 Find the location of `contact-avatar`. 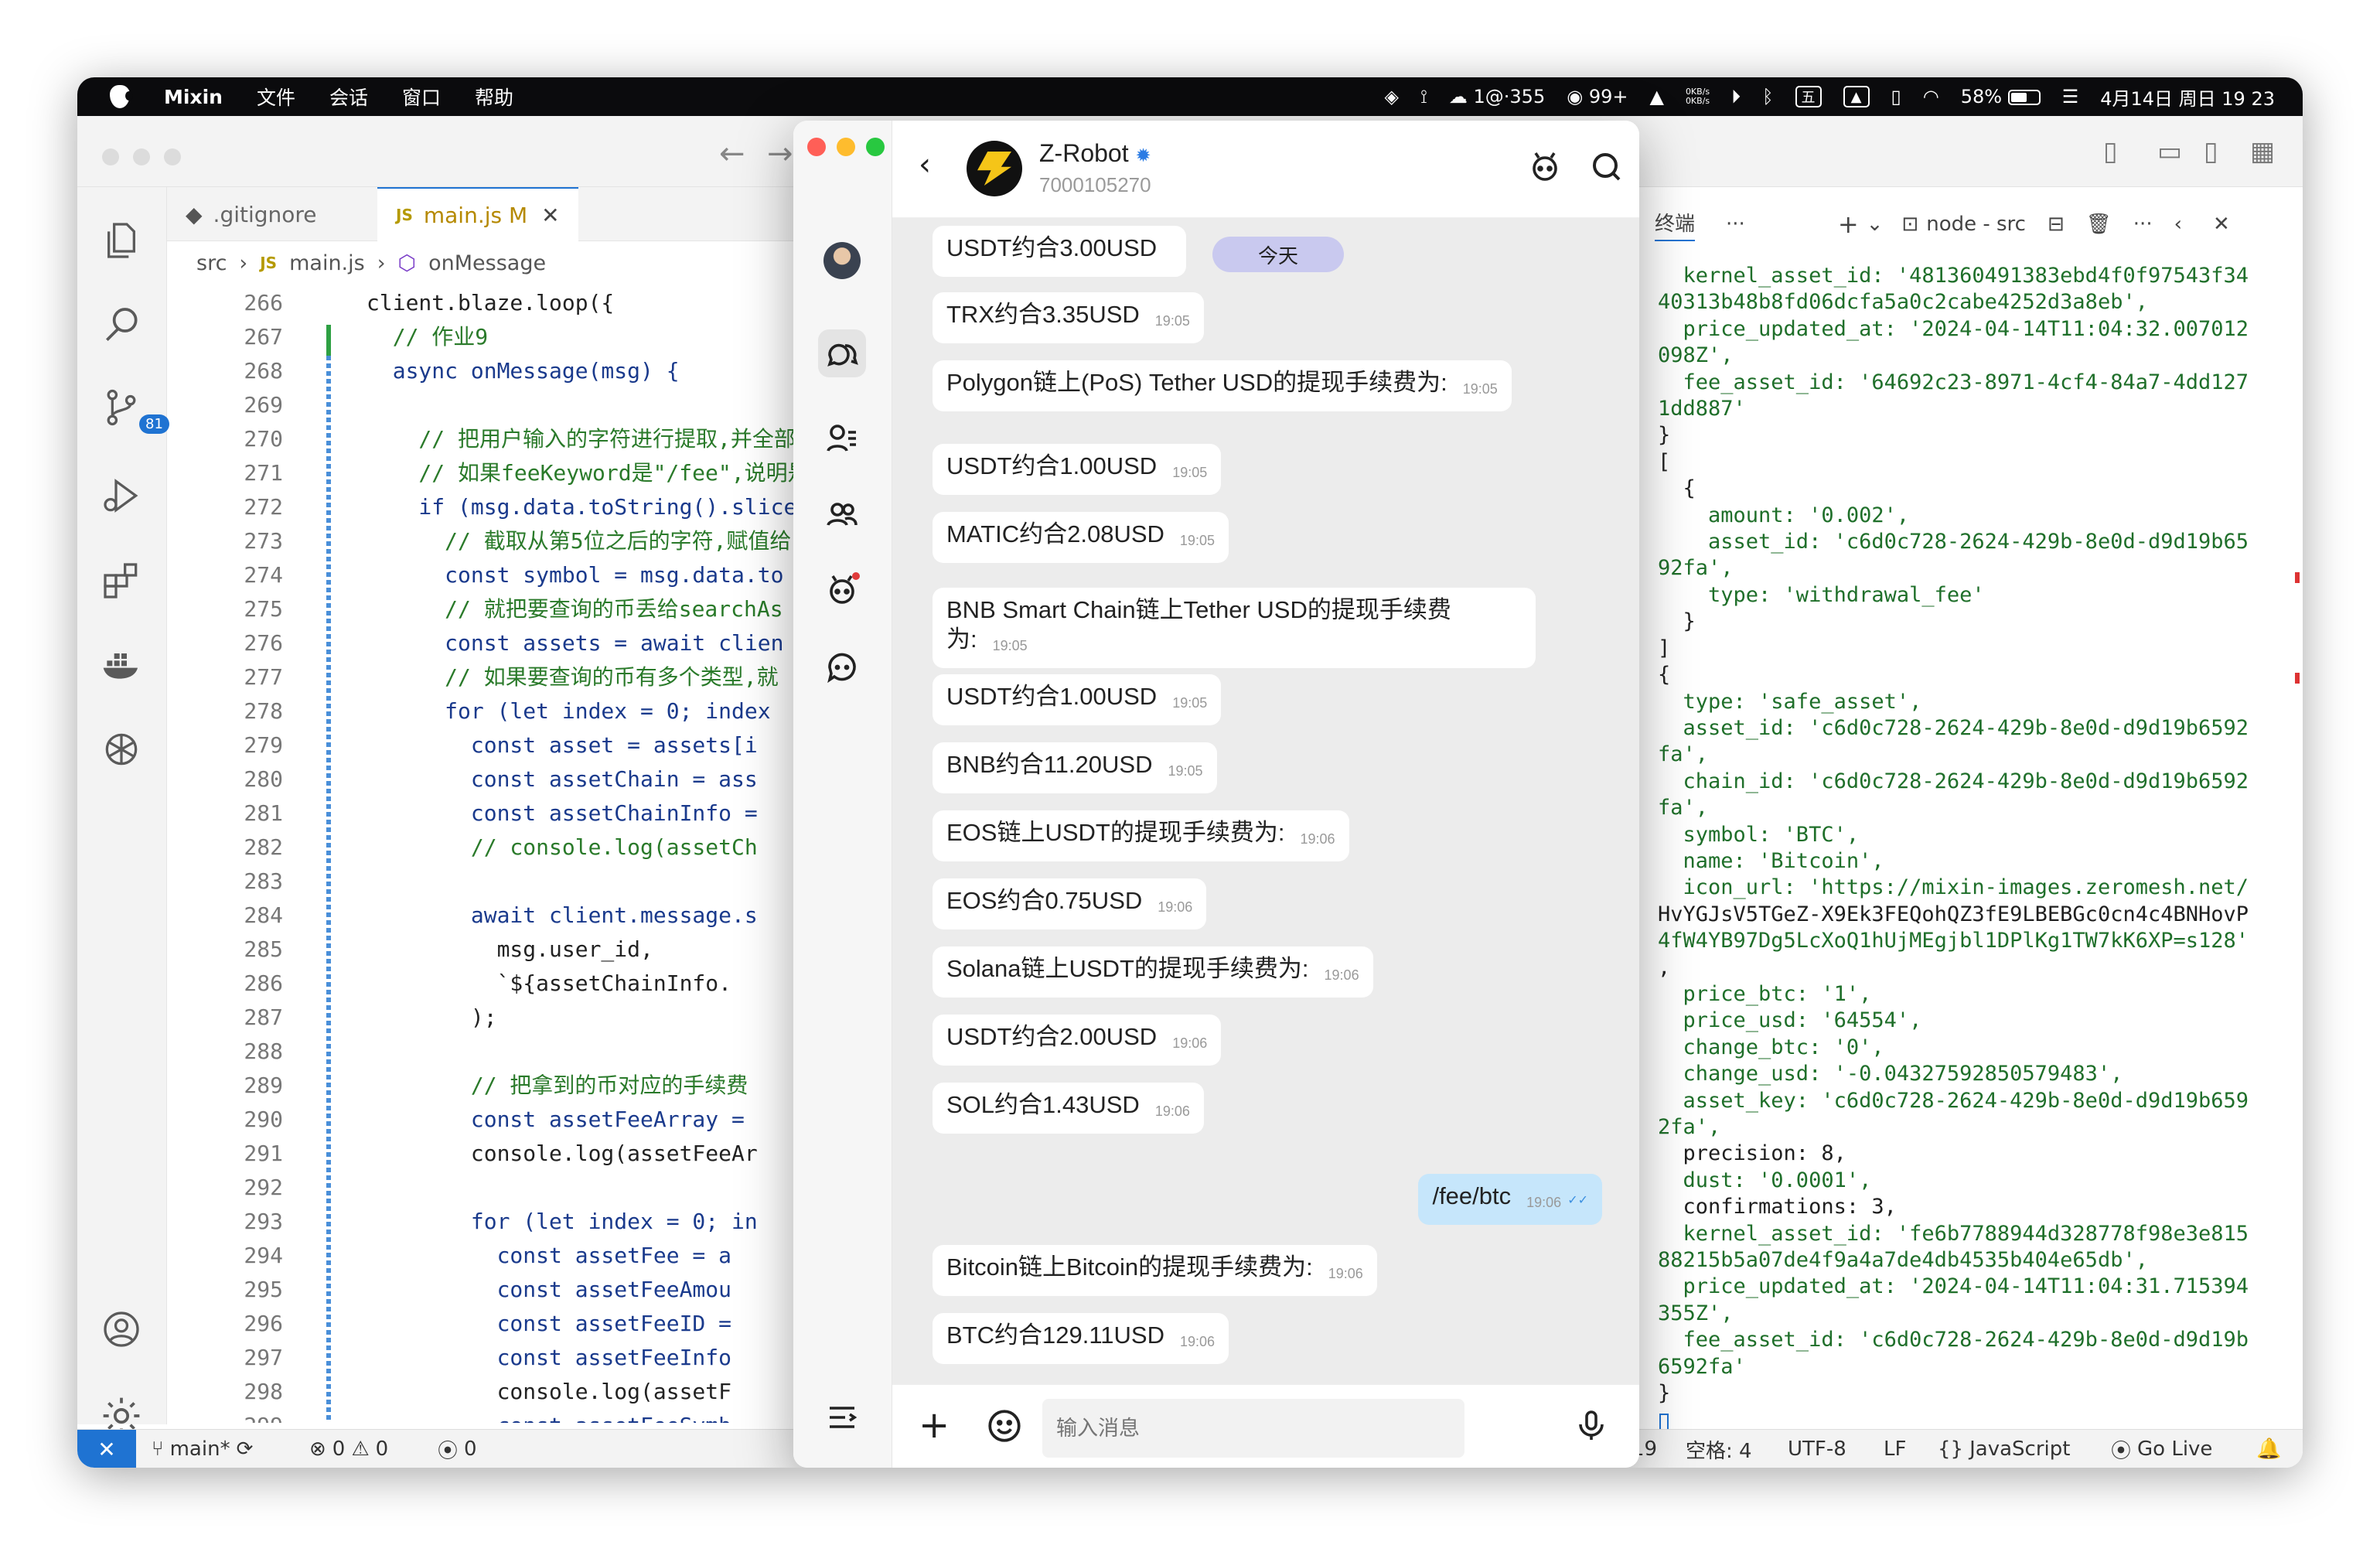

contact-avatar is located at coordinates (994, 168).